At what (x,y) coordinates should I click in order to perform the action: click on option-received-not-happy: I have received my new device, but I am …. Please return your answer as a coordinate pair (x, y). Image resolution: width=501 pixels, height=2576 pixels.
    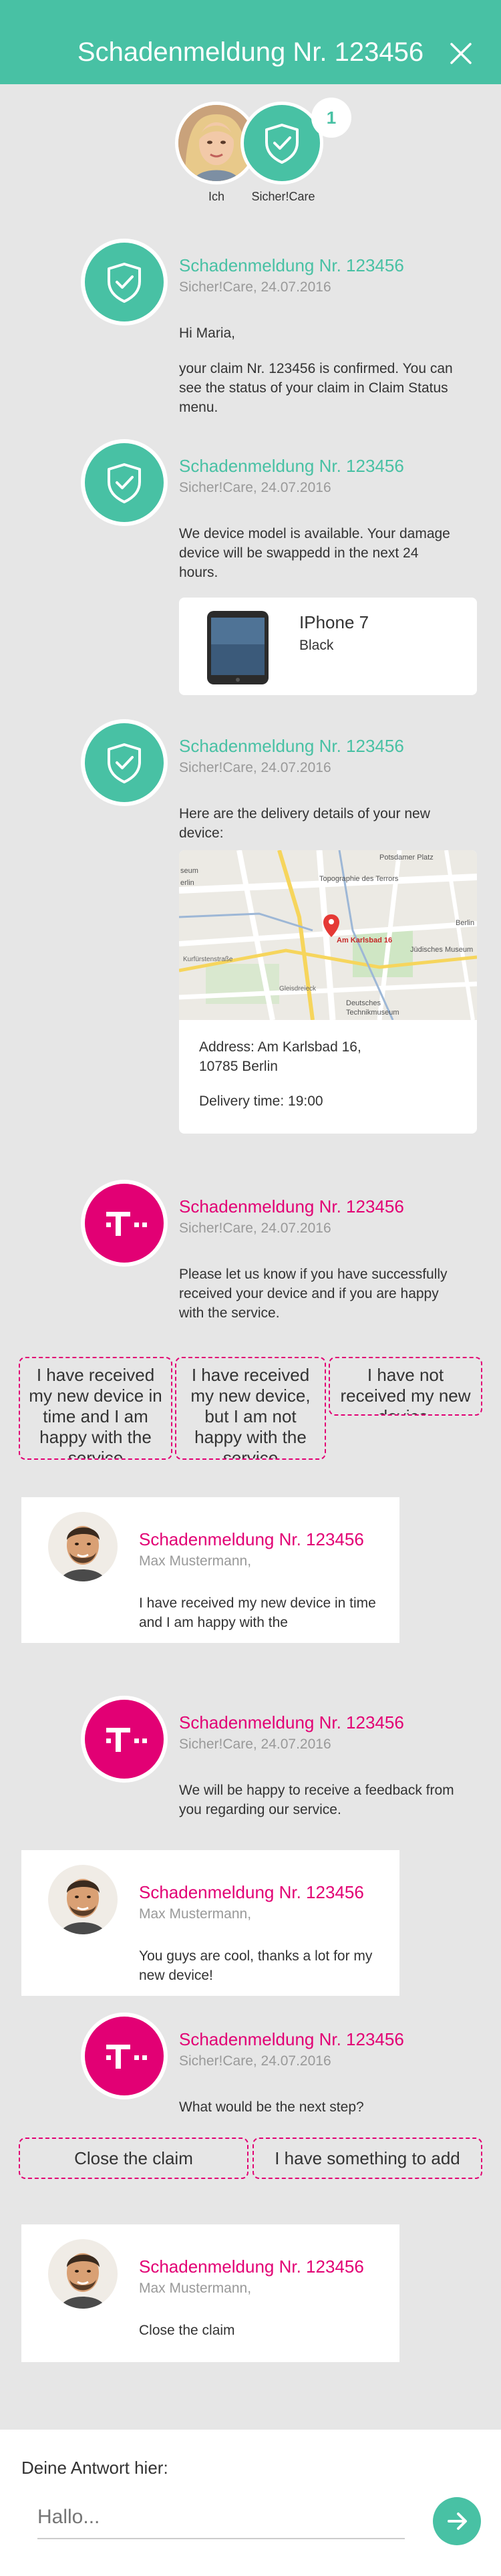
    Looking at the image, I should click on (251, 1408).